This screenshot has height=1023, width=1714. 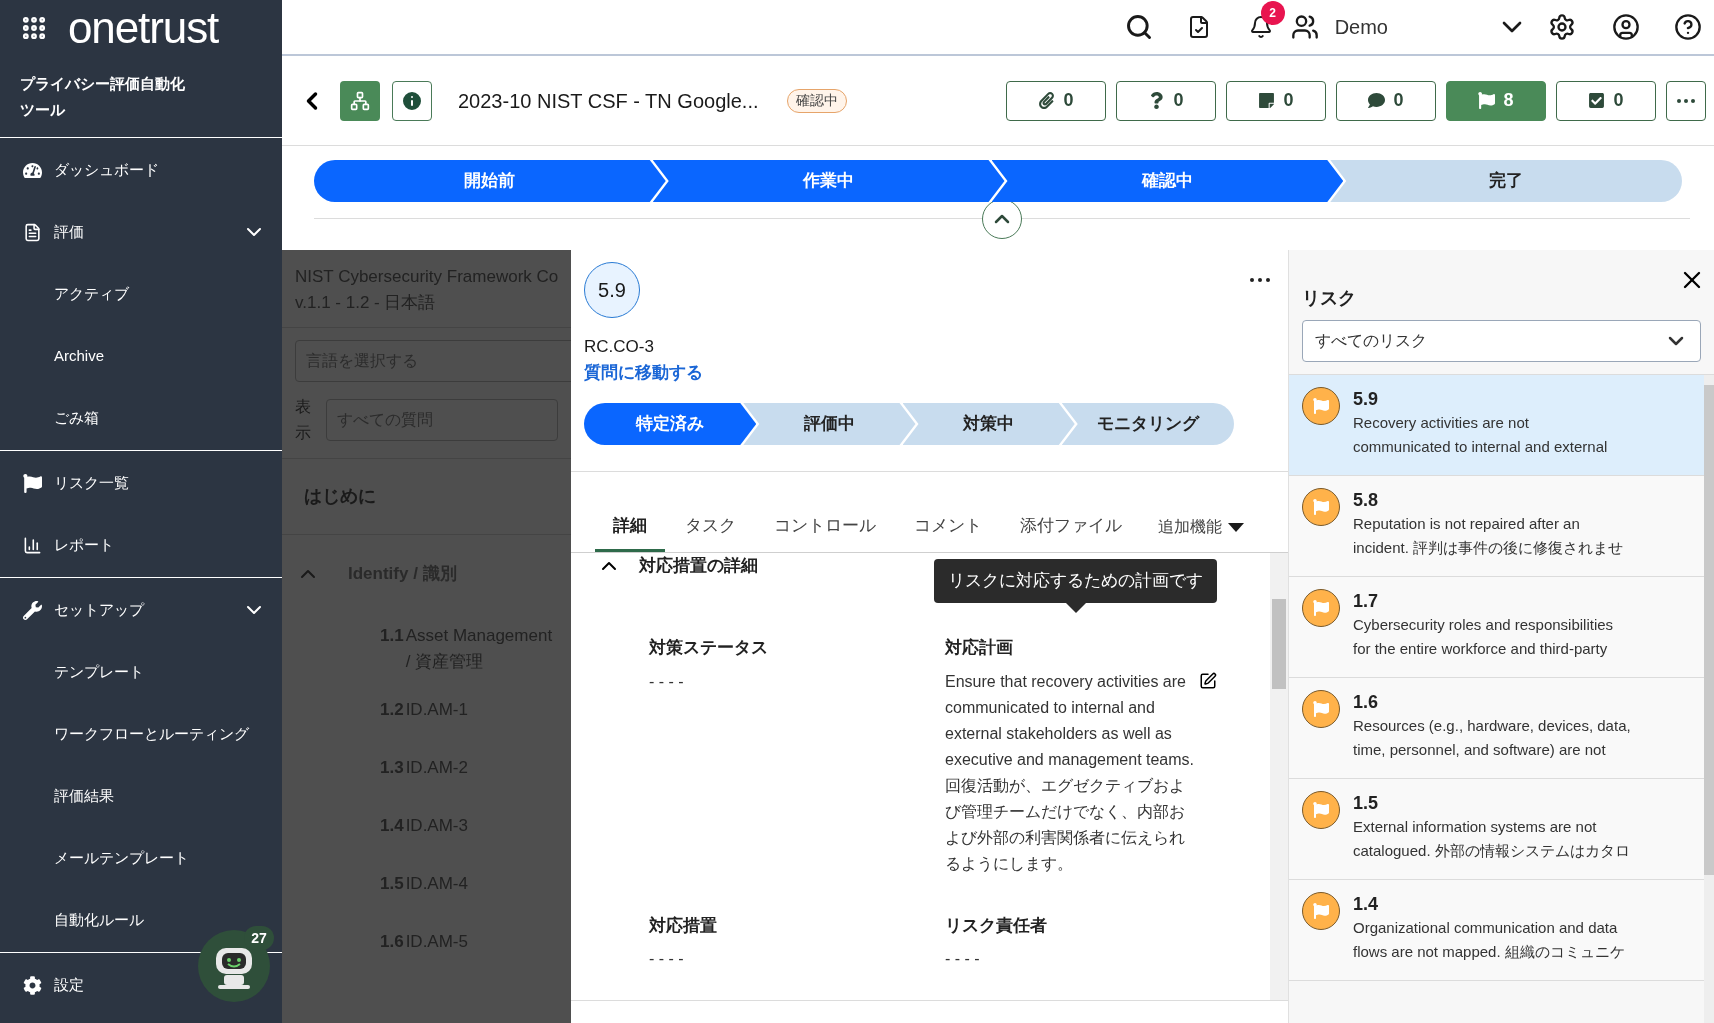 I want to click on field-value: Ensure that recovery activities are communicated to internal and external stakeholders as well as executive and management teams., so click(x=1070, y=720).